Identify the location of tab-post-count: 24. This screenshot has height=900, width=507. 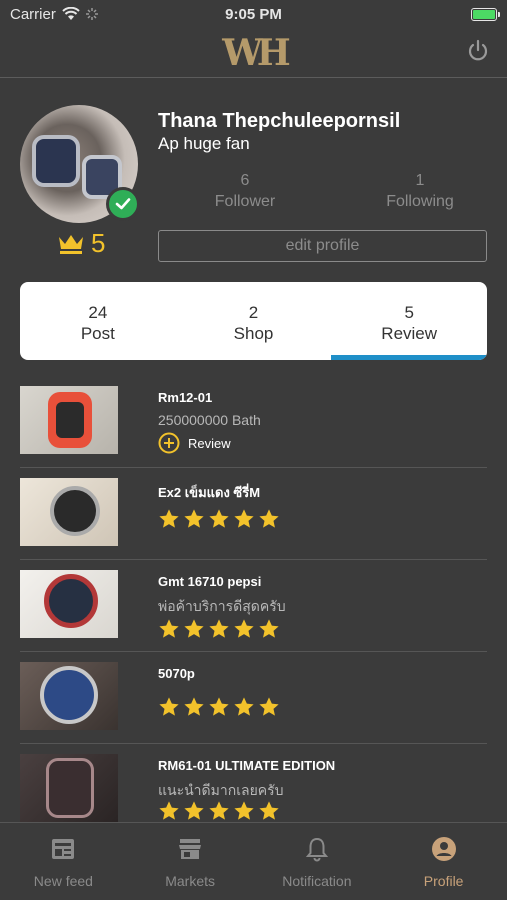
(98, 312).